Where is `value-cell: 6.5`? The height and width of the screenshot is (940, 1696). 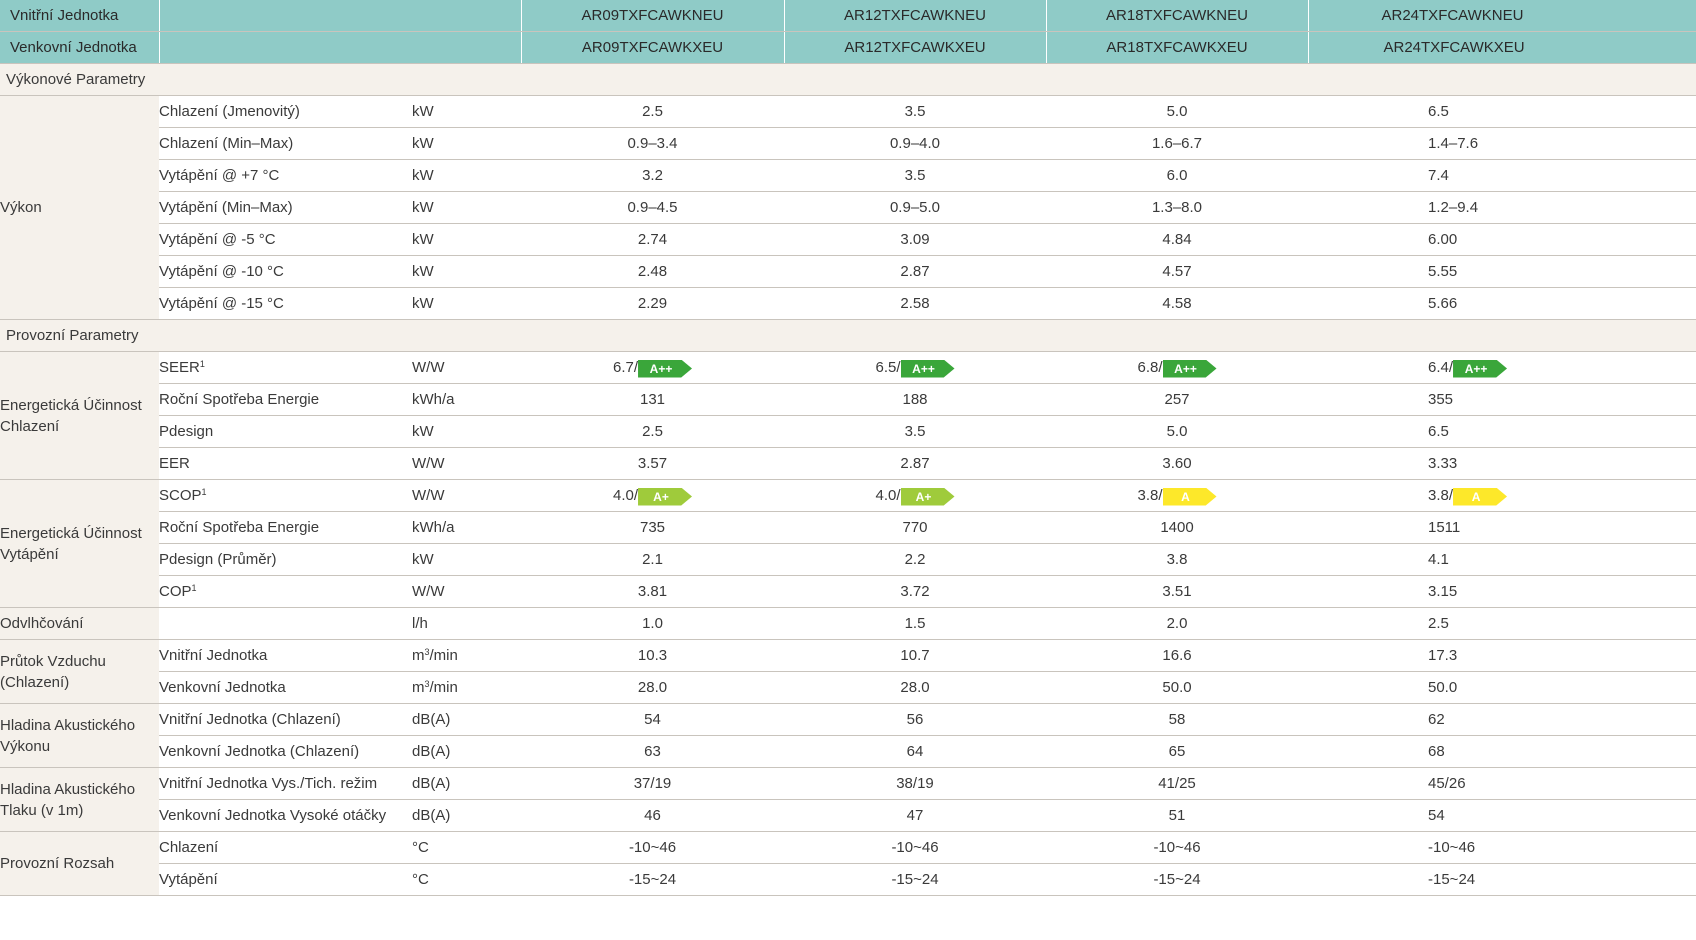 value-cell: 6.5 is located at coordinates (1502, 431).